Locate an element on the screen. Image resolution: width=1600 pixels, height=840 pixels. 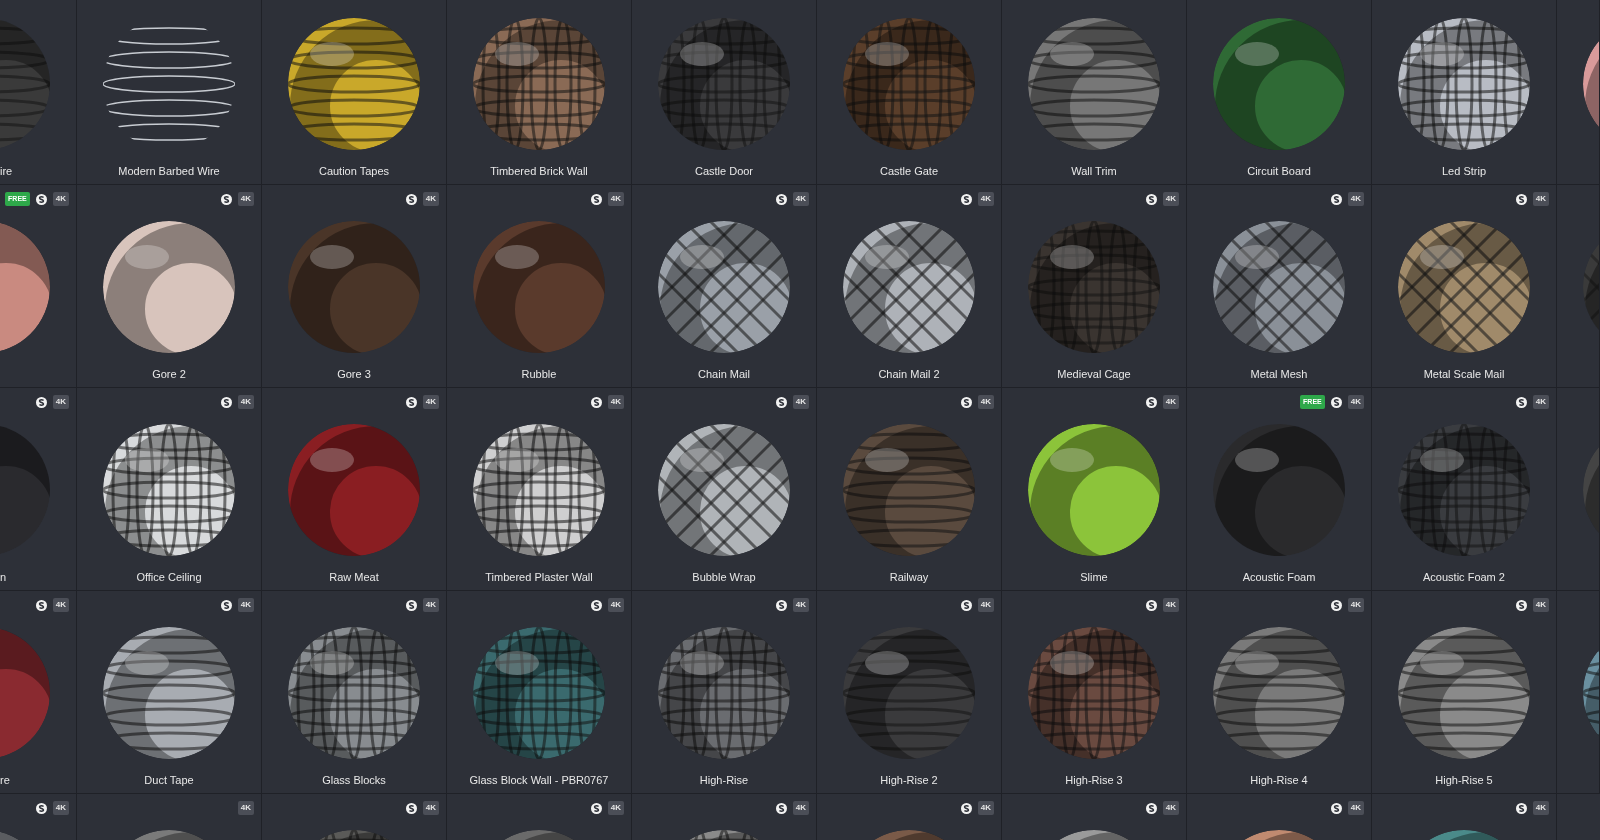
material-name: Modern Barbed Wire is located at coordinates (169, 171).